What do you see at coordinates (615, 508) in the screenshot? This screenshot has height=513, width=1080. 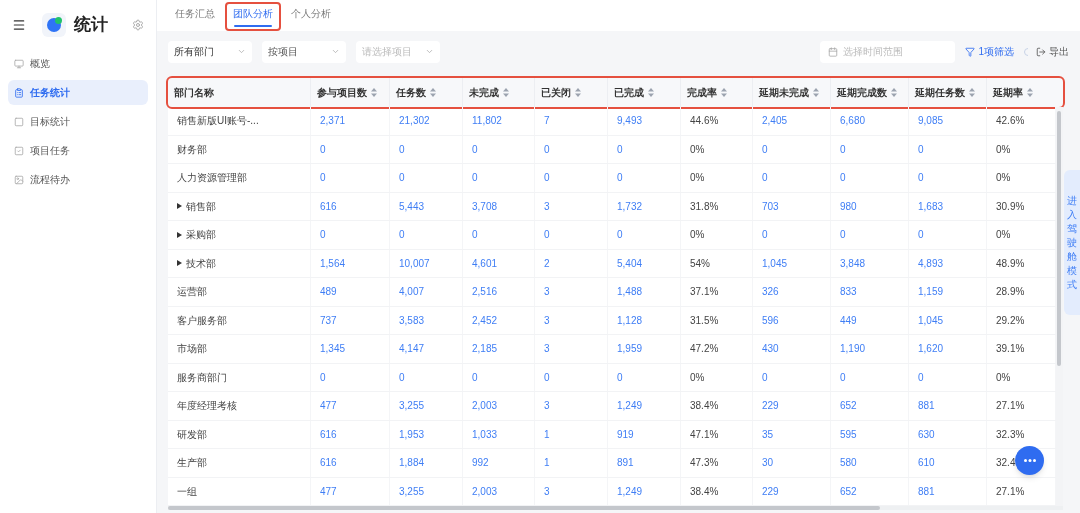 I see `horizontal-scrollbar` at bounding box center [615, 508].